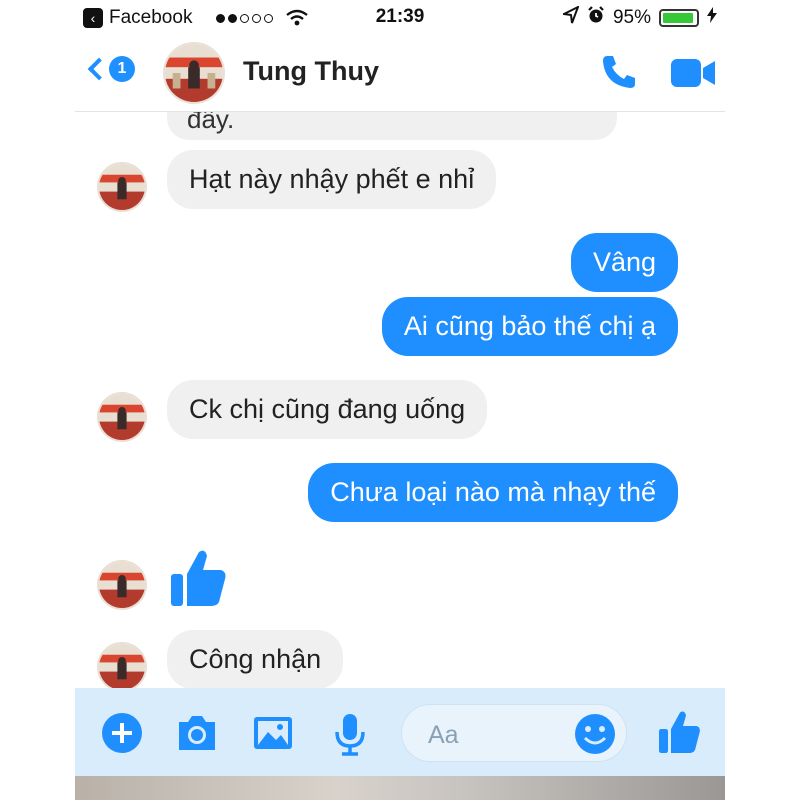  I want to click on voice-call-button, so click(619, 72).